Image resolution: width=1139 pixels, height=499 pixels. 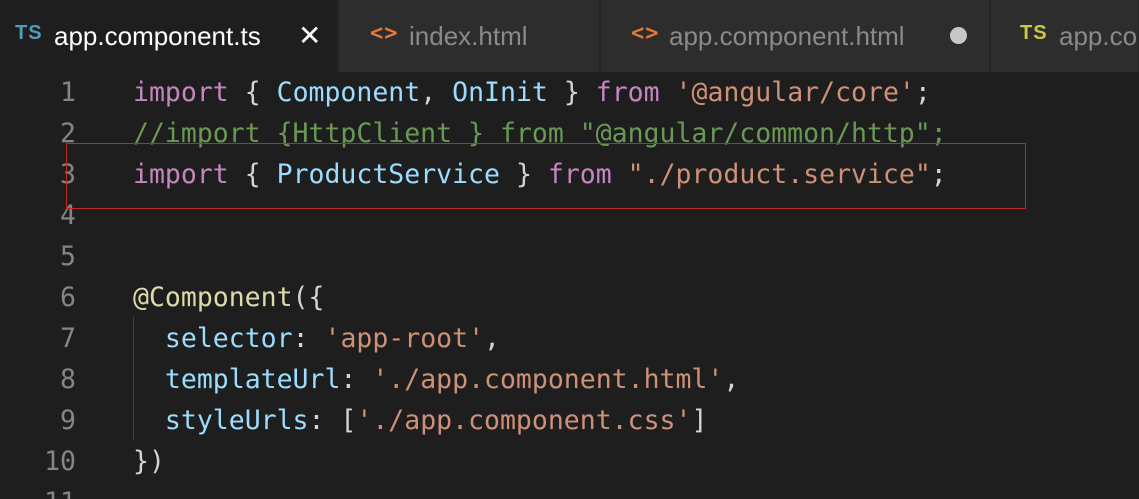 What do you see at coordinates (38, 490) in the screenshot?
I see `line-number: 11` at bounding box center [38, 490].